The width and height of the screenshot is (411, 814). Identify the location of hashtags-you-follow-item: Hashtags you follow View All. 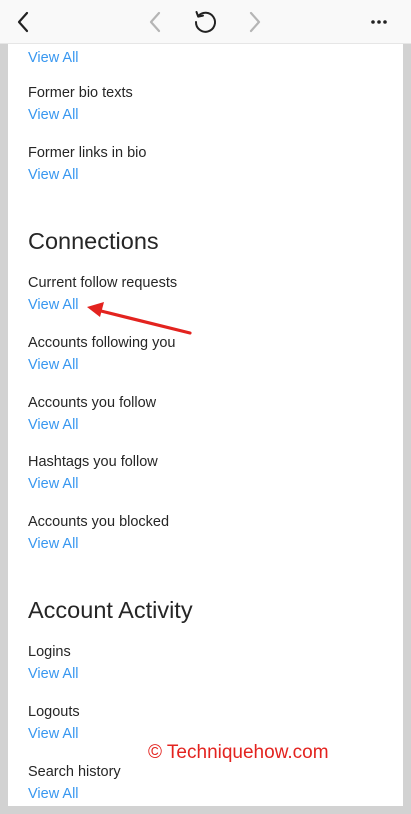
(93, 473).